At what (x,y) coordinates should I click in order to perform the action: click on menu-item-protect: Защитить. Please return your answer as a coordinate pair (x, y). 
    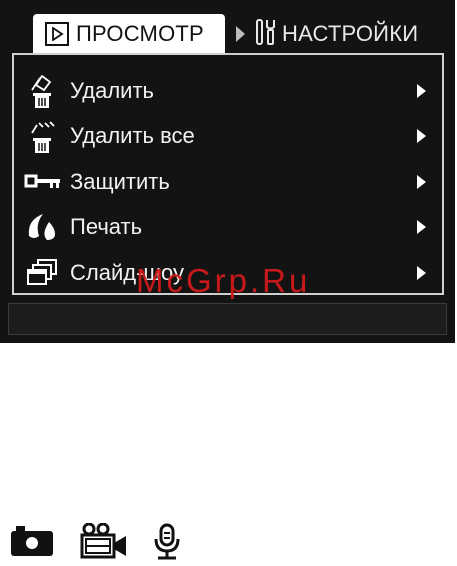
    Looking at the image, I should click on (228, 182).